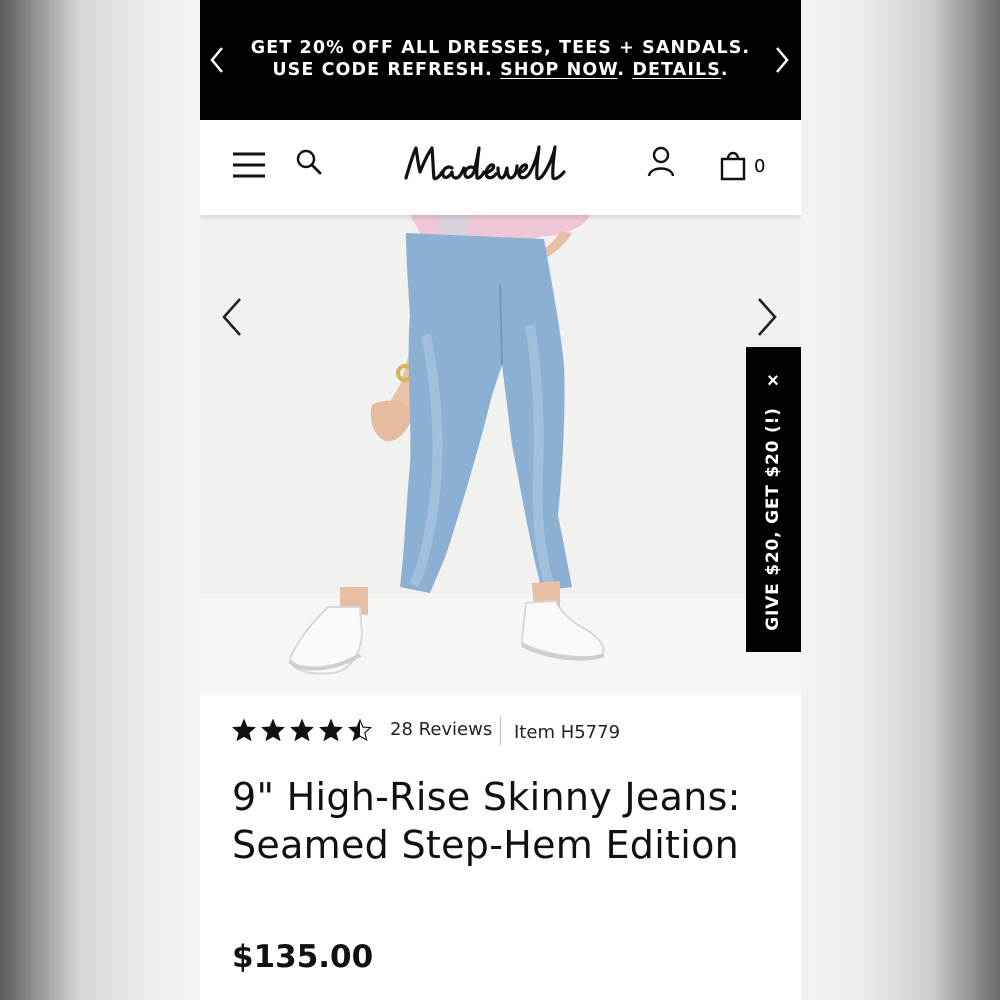 This screenshot has width=1000, height=1000. I want to click on bag-count: 0, so click(760, 166).